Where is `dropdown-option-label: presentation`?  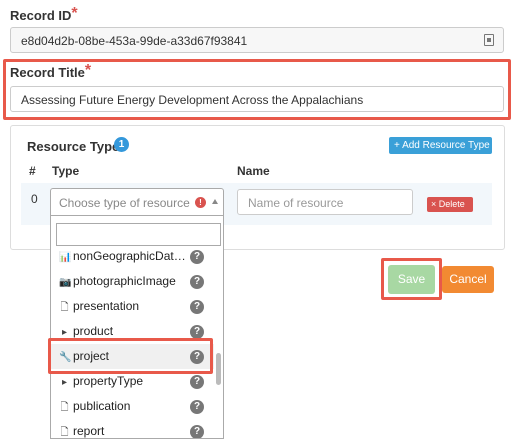 dropdown-option-label: presentation is located at coordinates (106, 306).